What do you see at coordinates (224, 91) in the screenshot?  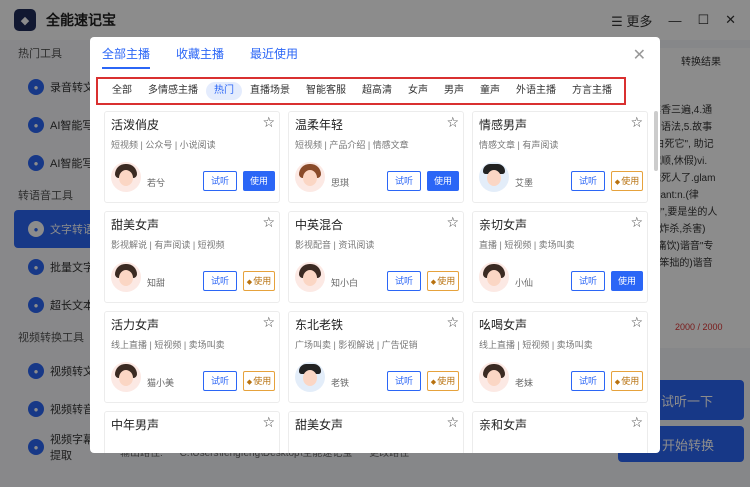 I see `category-filter: 热门` at bounding box center [224, 91].